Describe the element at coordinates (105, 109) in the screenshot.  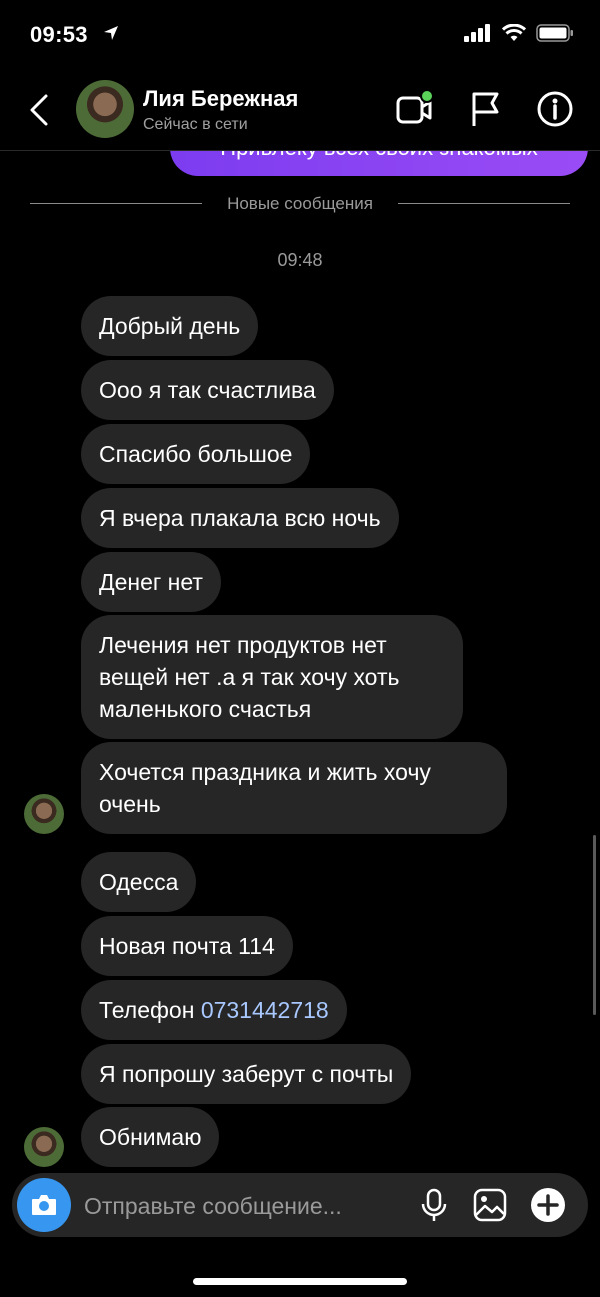
I see `contact-avatar` at that location.